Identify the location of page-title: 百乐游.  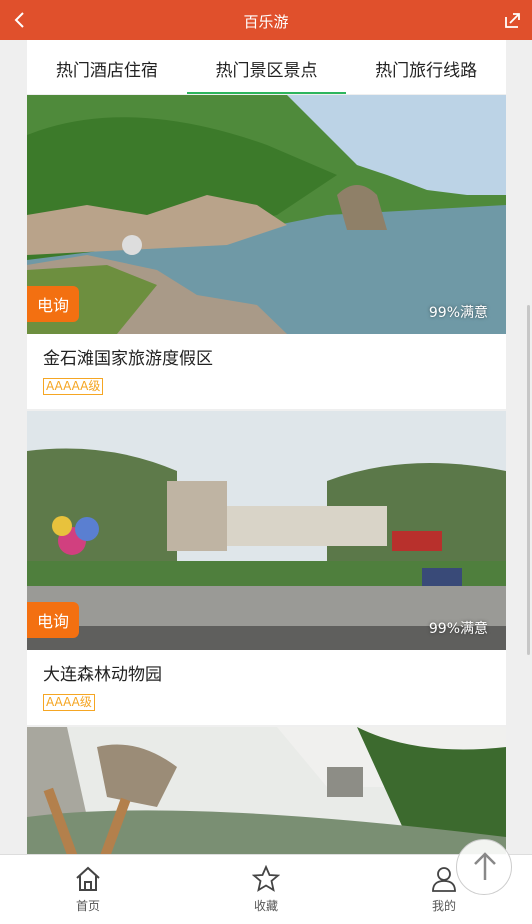
(266, 22).